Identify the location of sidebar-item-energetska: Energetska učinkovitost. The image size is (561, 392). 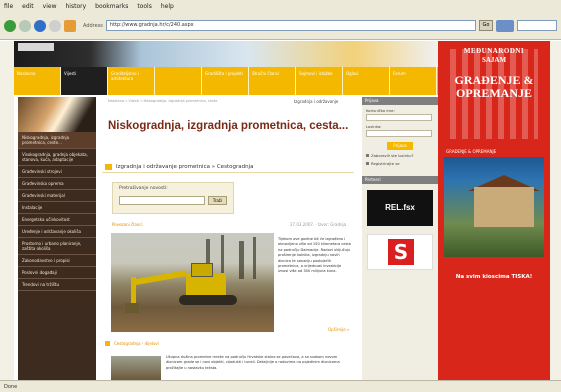
(57, 220).